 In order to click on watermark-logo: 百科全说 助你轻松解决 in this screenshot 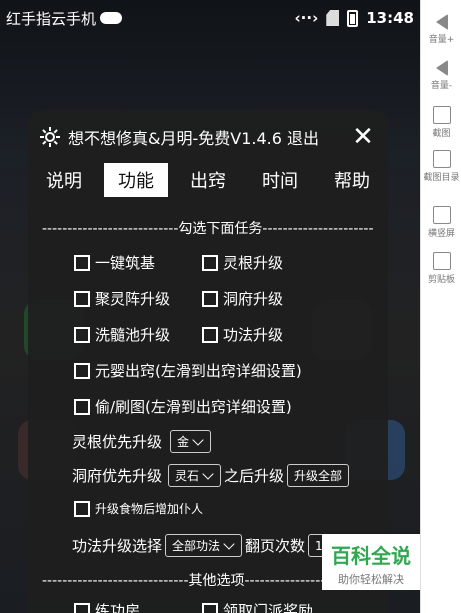, I will do `click(371, 562)`.